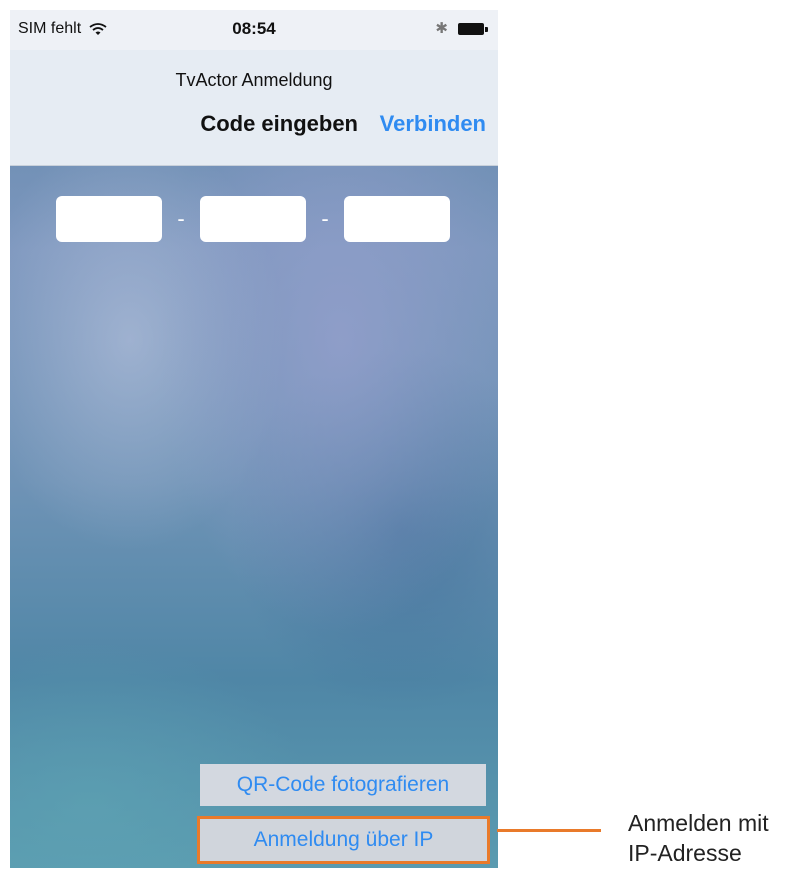  I want to click on nav-title: TvActor Anmeldung, so click(254, 80).